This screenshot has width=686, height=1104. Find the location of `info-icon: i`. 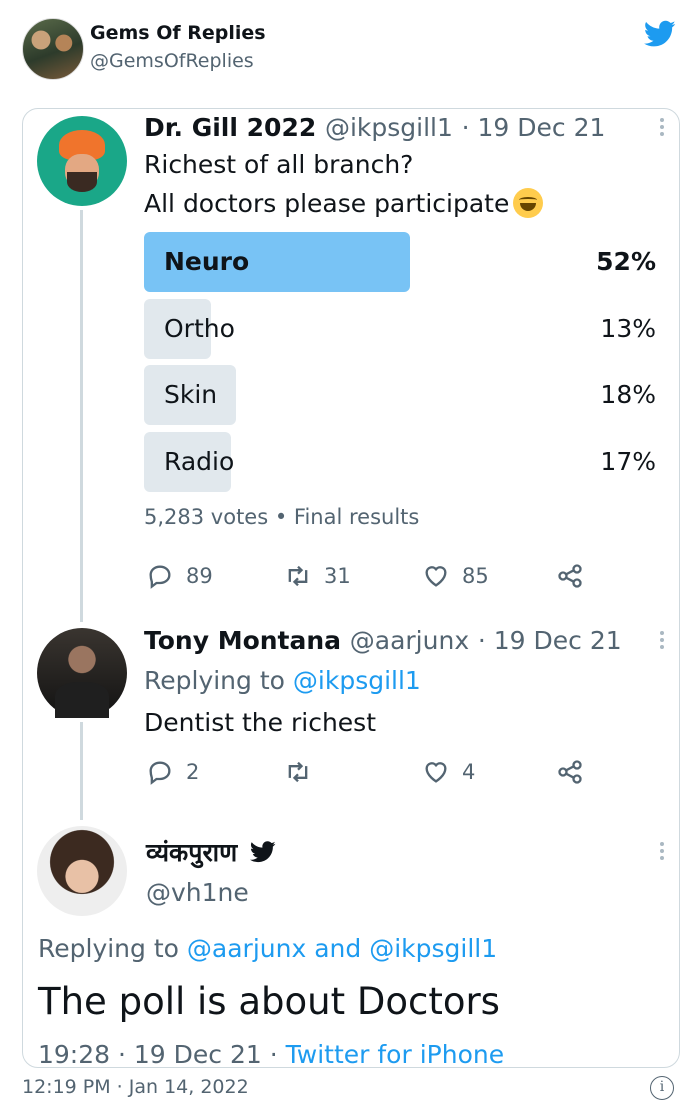

info-icon: i is located at coordinates (662, 1088).